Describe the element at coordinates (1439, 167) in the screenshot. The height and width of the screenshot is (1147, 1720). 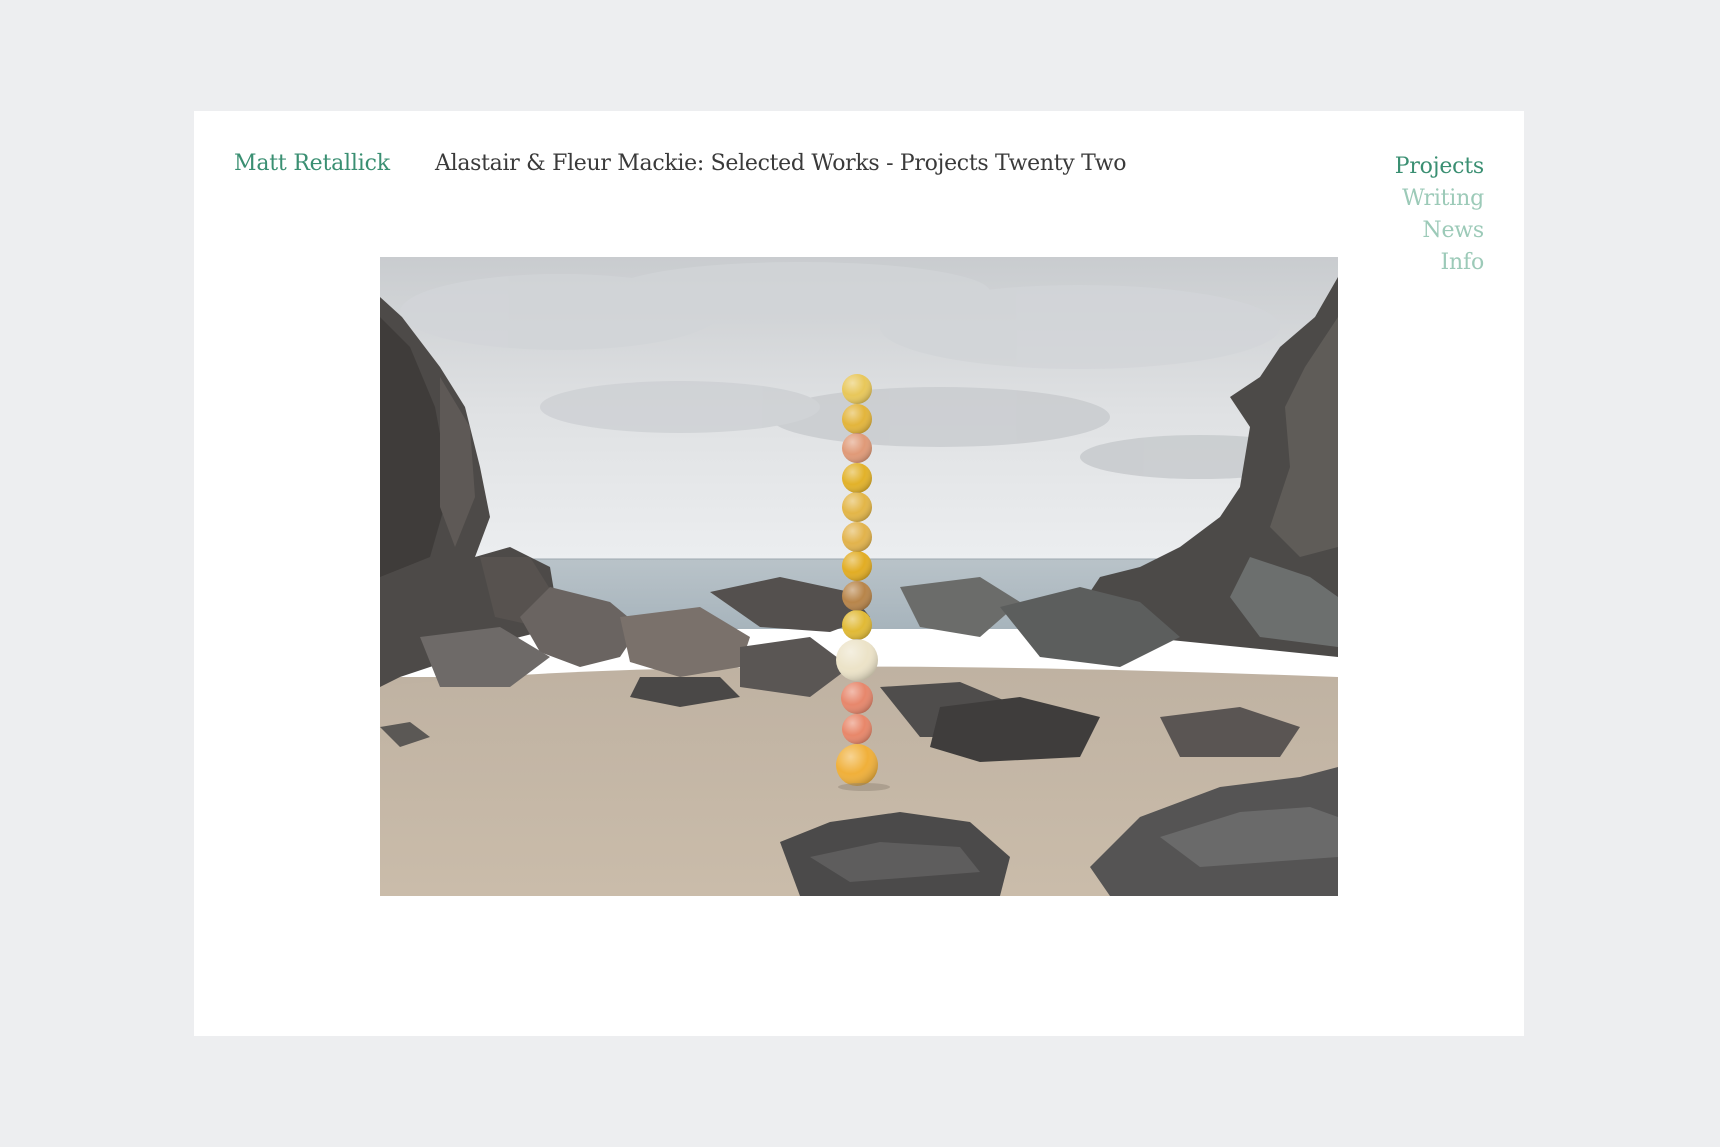
I see `nav-projects: Projects` at that location.